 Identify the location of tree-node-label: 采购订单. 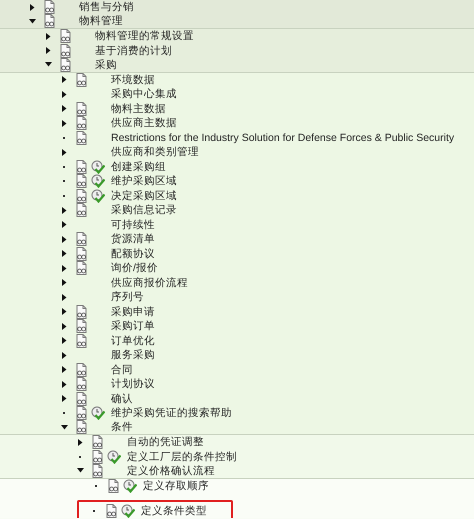
(130, 326).